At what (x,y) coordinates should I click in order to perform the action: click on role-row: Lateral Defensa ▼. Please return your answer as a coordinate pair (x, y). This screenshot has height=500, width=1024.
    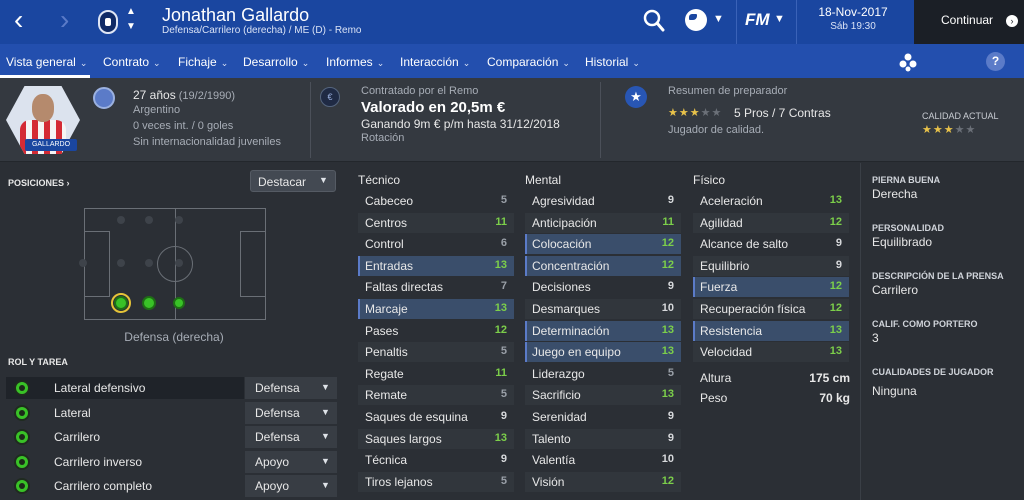
    Looking at the image, I should click on (171, 413).